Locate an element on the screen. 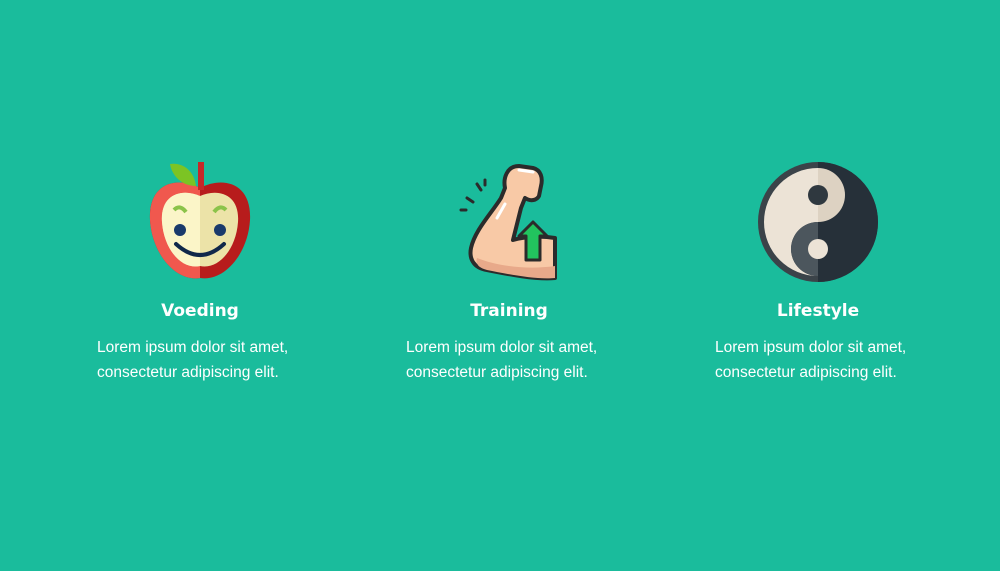 The image size is (1000, 571). apple-smiley-icon is located at coordinates (200, 220).